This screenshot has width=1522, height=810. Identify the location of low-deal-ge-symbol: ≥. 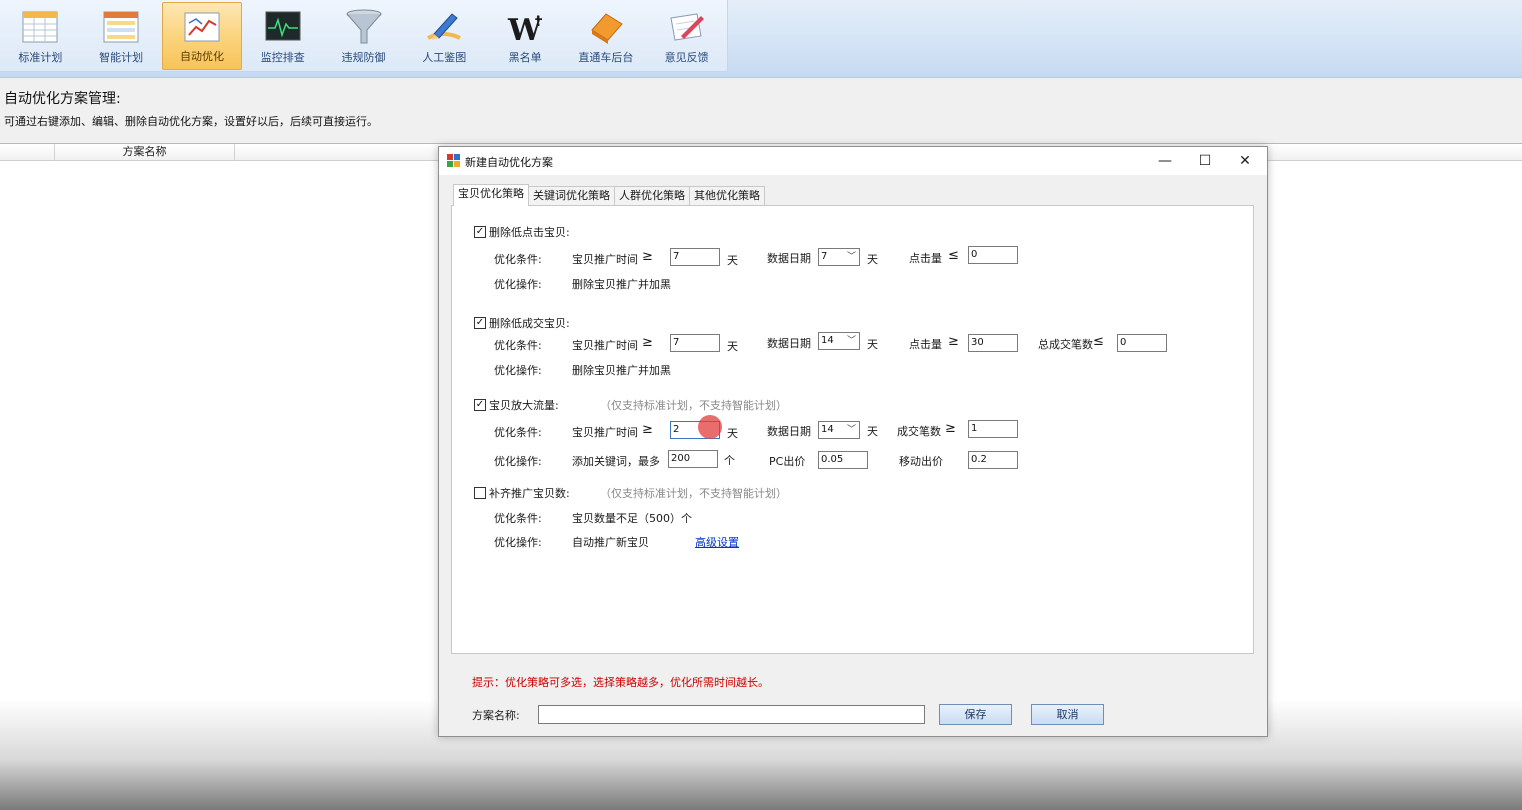
(647, 342).